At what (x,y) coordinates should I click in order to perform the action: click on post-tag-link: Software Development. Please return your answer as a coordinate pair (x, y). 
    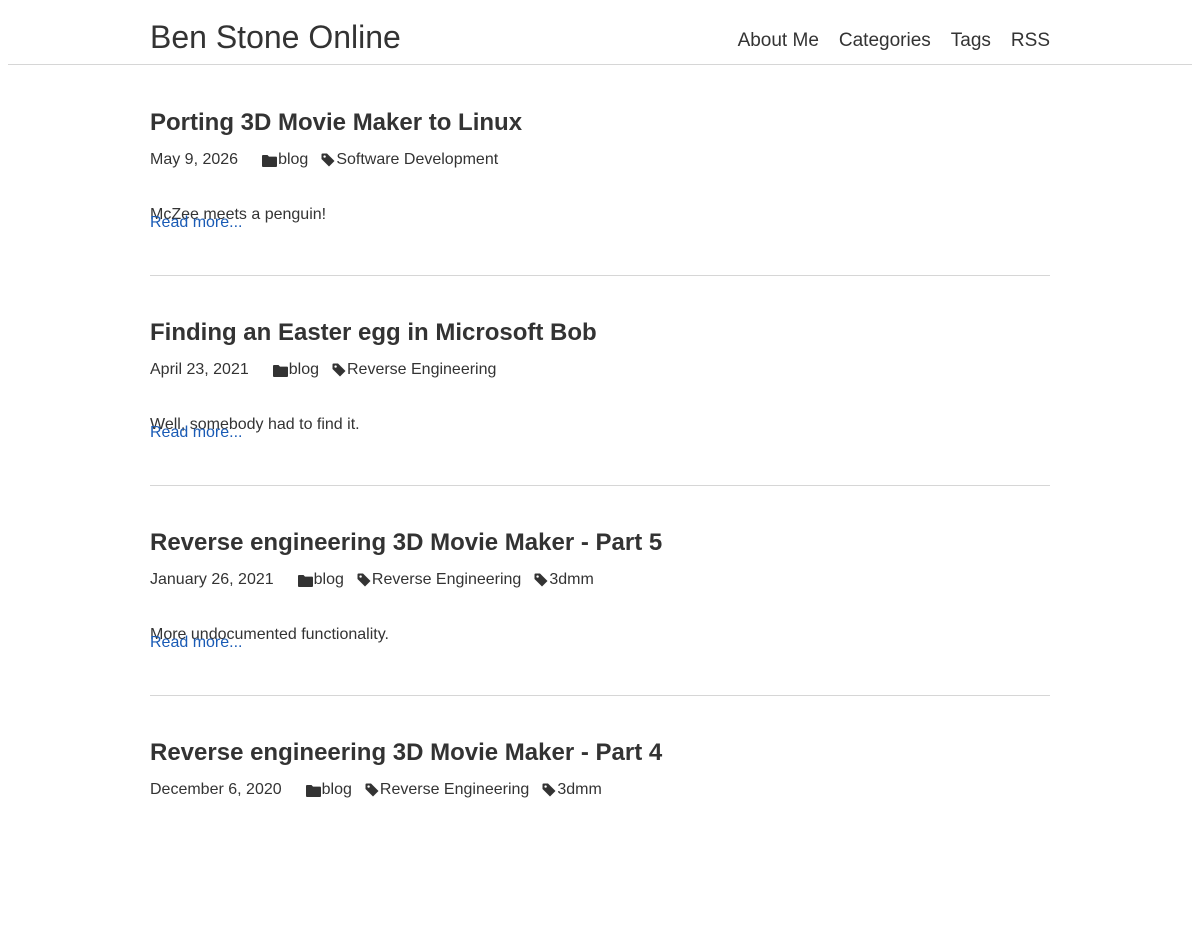
    Looking at the image, I should click on (409, 160).